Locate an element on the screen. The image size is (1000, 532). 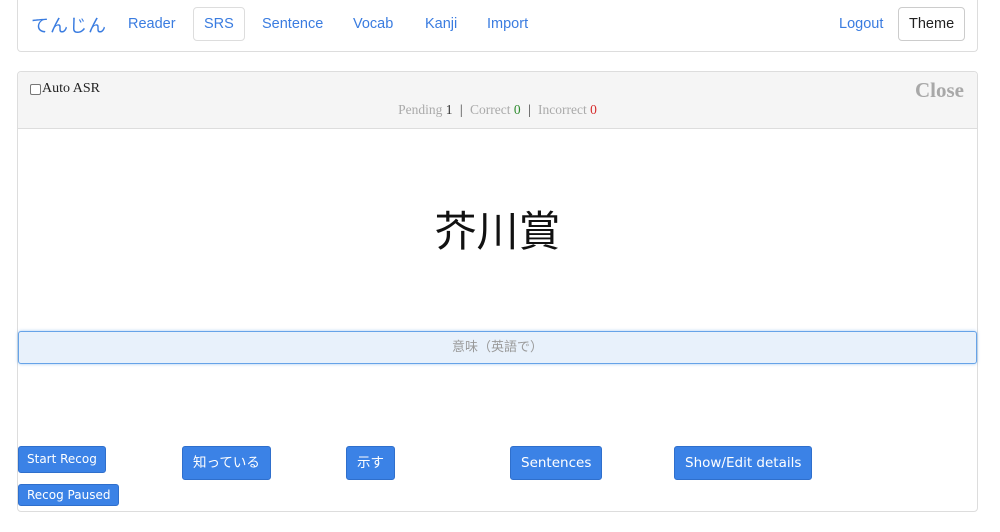
review-stats: Pending 1 | Correct 0 | Incorrect 0 is located at coordinates (497, 110).